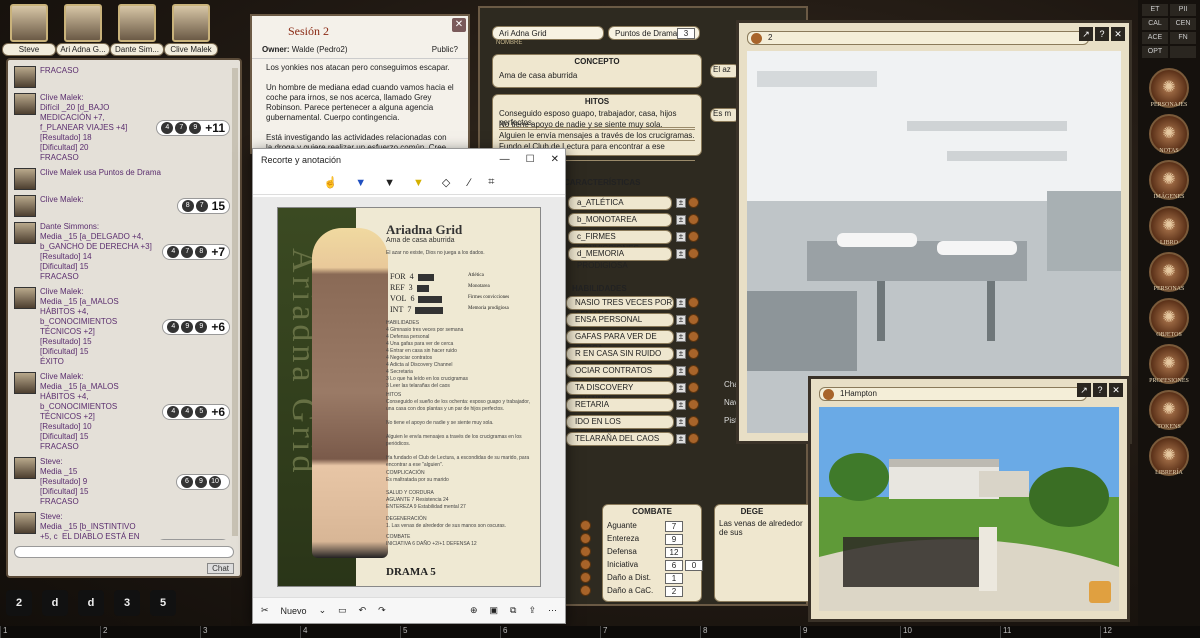  What do you see at coordinates (1100, 592) in the screenshot?
I see `pin-icon` at bounding box center [1100, 592].